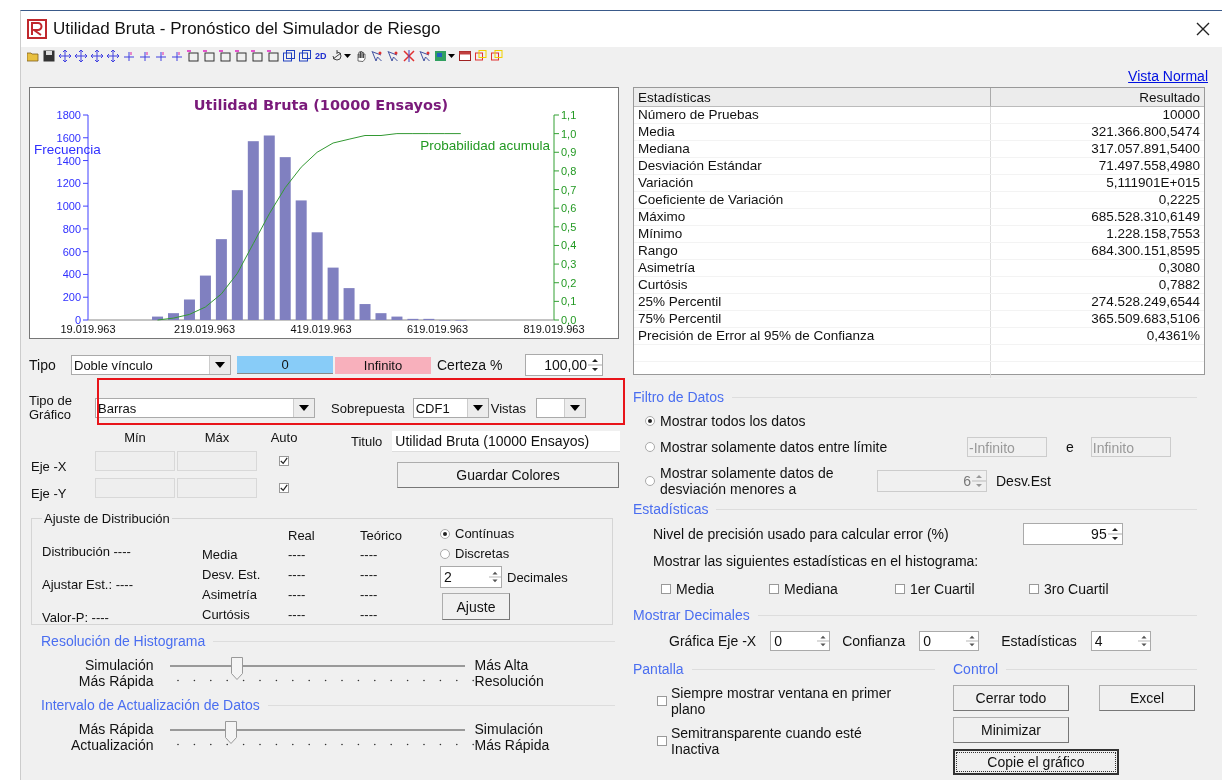 The image size is (1222, 780). What do you see at coordinates (1179, 200) in the screenshot?
I see `table-cell-text: 0,2225` at bounding box center [1179, 200].